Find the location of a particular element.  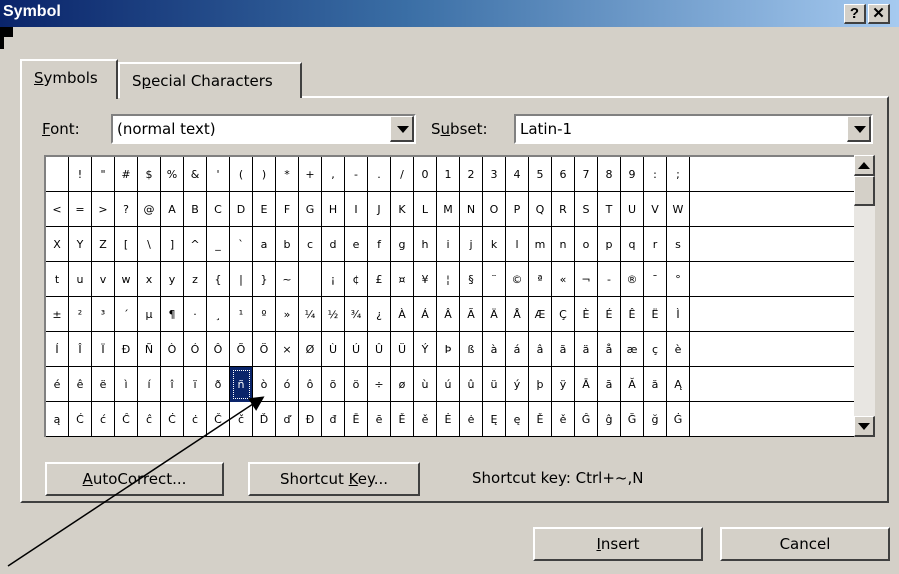

symbol-cell: ¹ is located at coordinates (241, 314).